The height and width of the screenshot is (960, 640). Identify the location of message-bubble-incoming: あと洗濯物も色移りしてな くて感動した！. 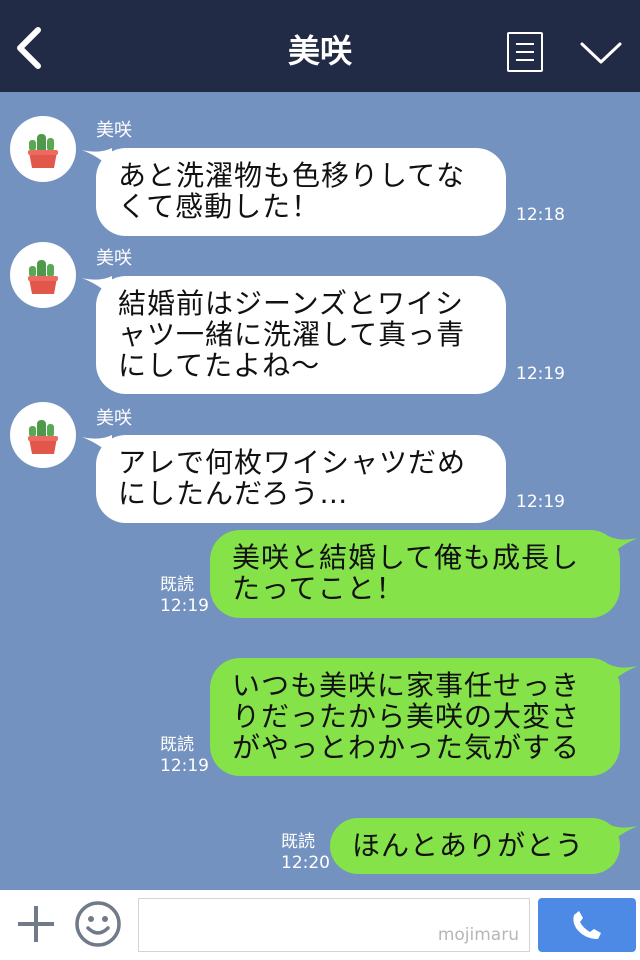
(301, 192).